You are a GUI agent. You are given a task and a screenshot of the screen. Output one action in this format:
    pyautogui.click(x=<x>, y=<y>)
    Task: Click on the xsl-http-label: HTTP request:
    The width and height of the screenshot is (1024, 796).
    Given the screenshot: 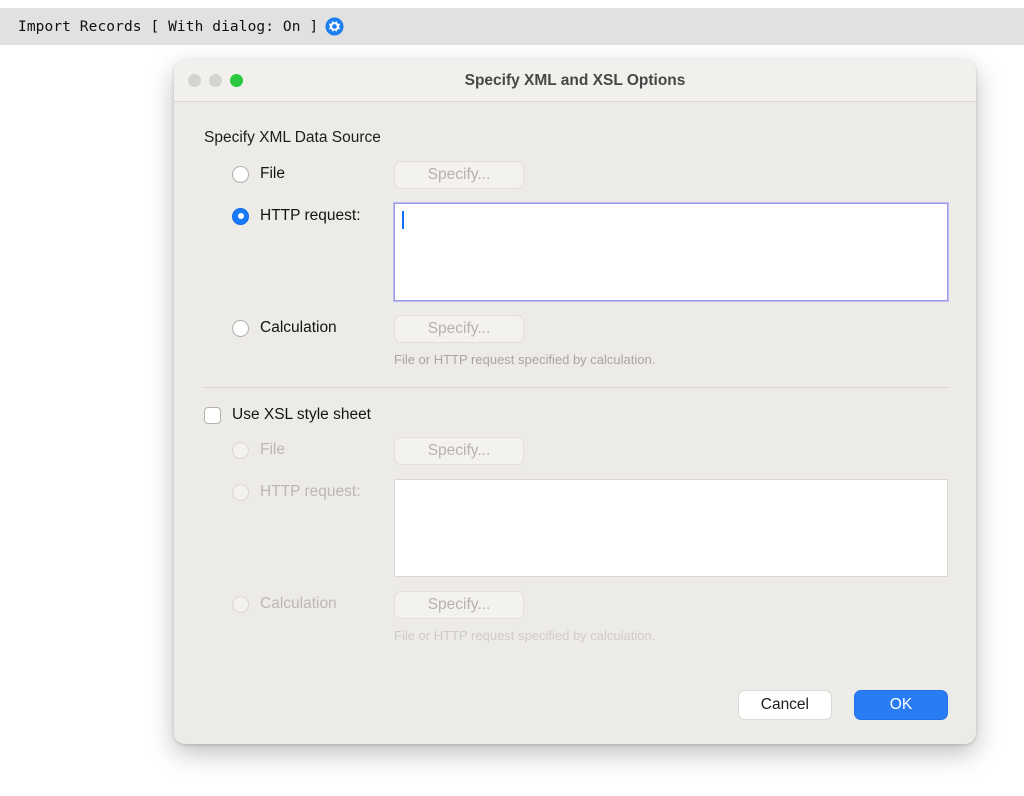 What is the action you would take?
    pyautogui.click(x=310, y=491)
    